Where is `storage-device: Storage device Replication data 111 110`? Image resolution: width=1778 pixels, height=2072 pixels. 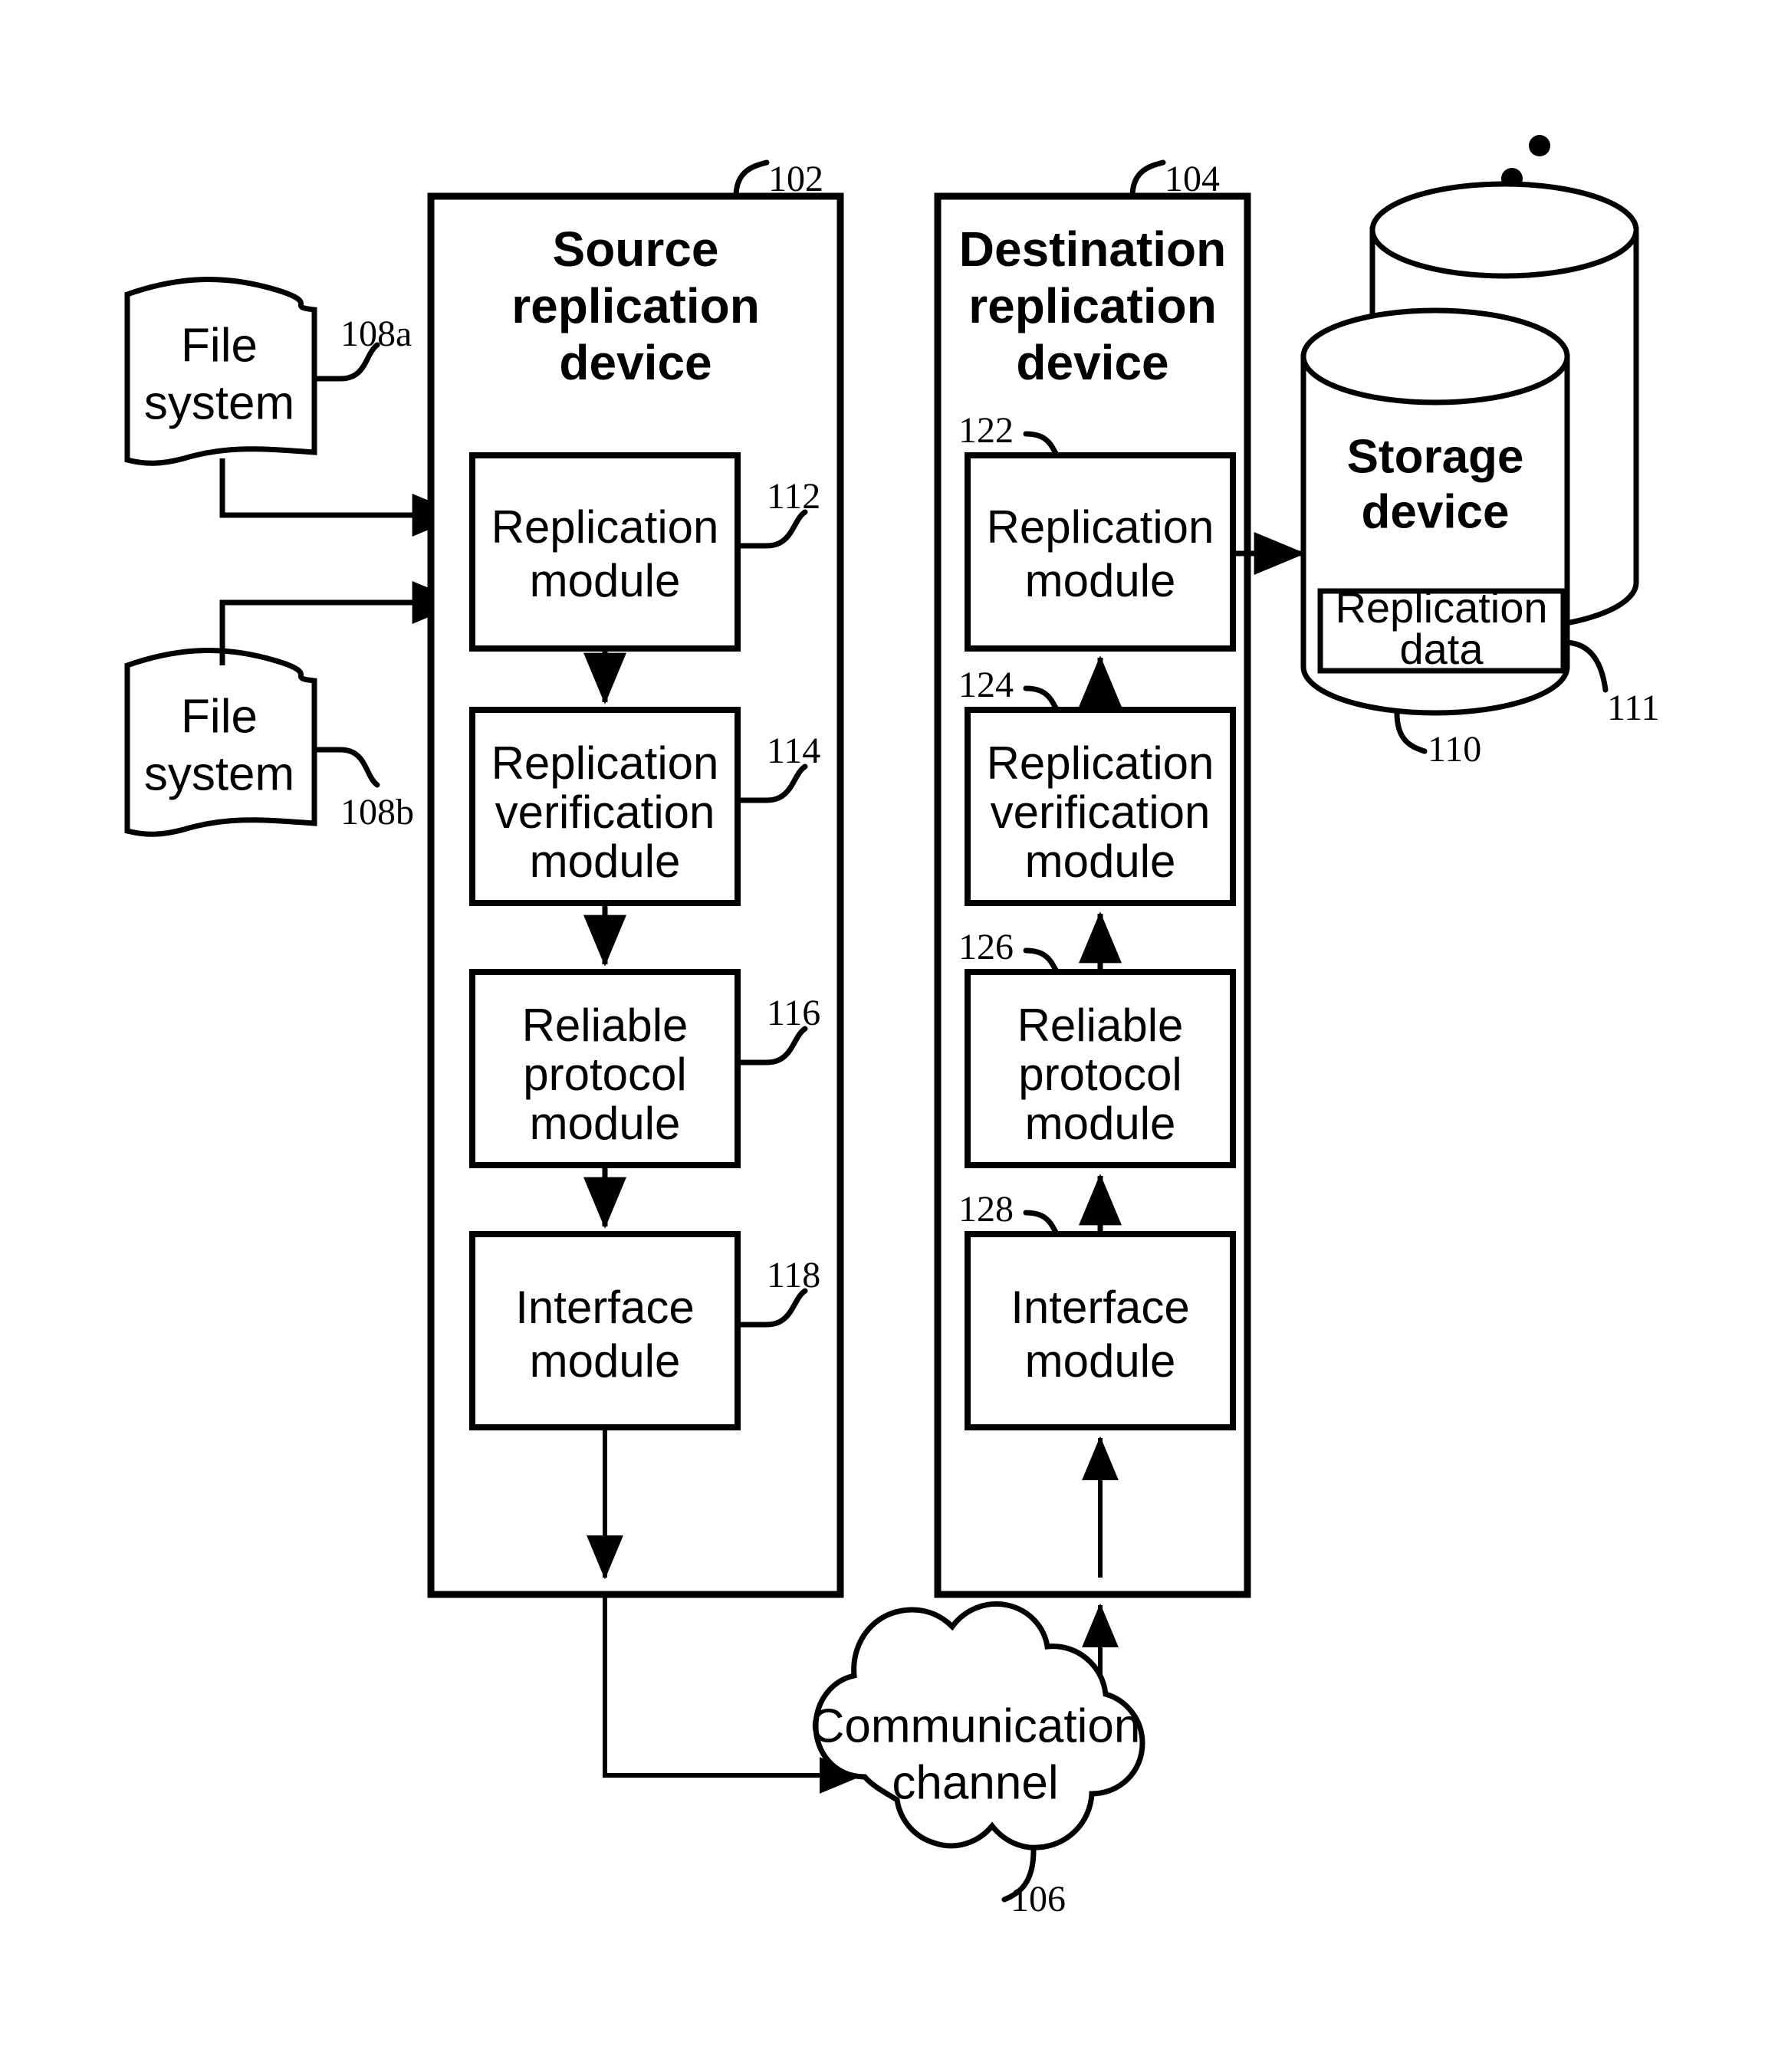 storage-device: Storage device Replication data 111 110 is located at coordinates (1480, 452).